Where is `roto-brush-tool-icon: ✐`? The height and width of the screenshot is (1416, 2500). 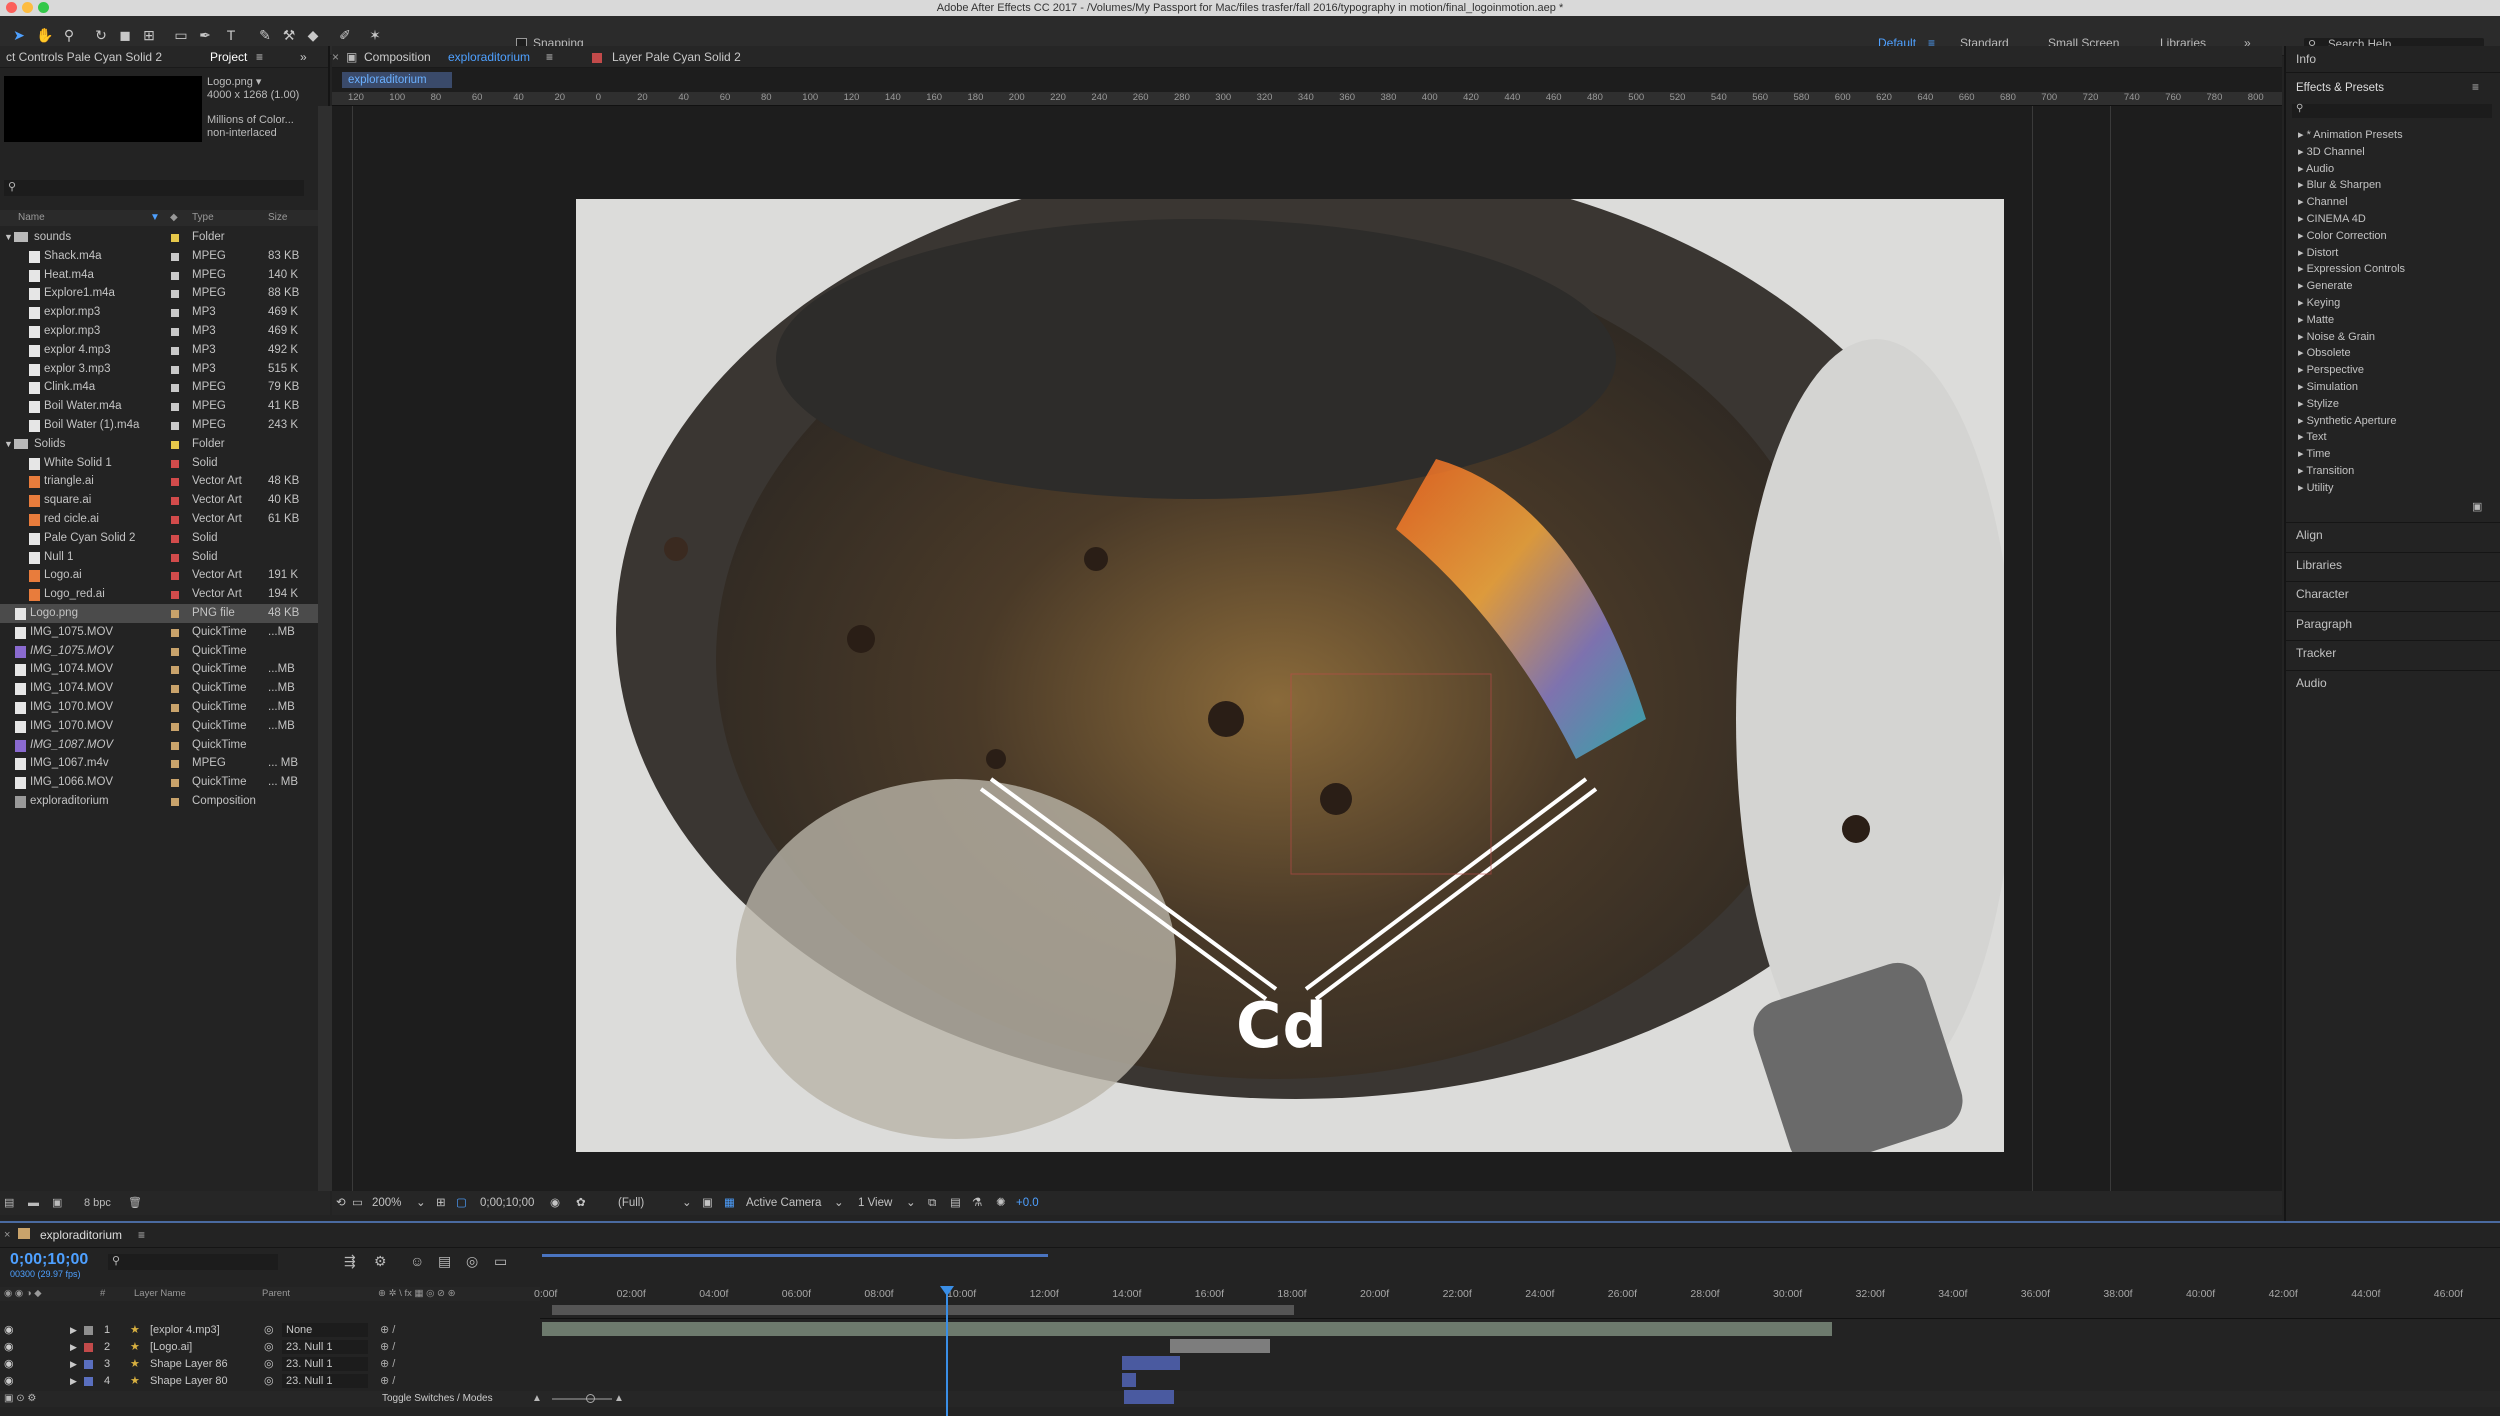
roto-brush-tool-icon: ✐ is located at coordinates (345, 35).